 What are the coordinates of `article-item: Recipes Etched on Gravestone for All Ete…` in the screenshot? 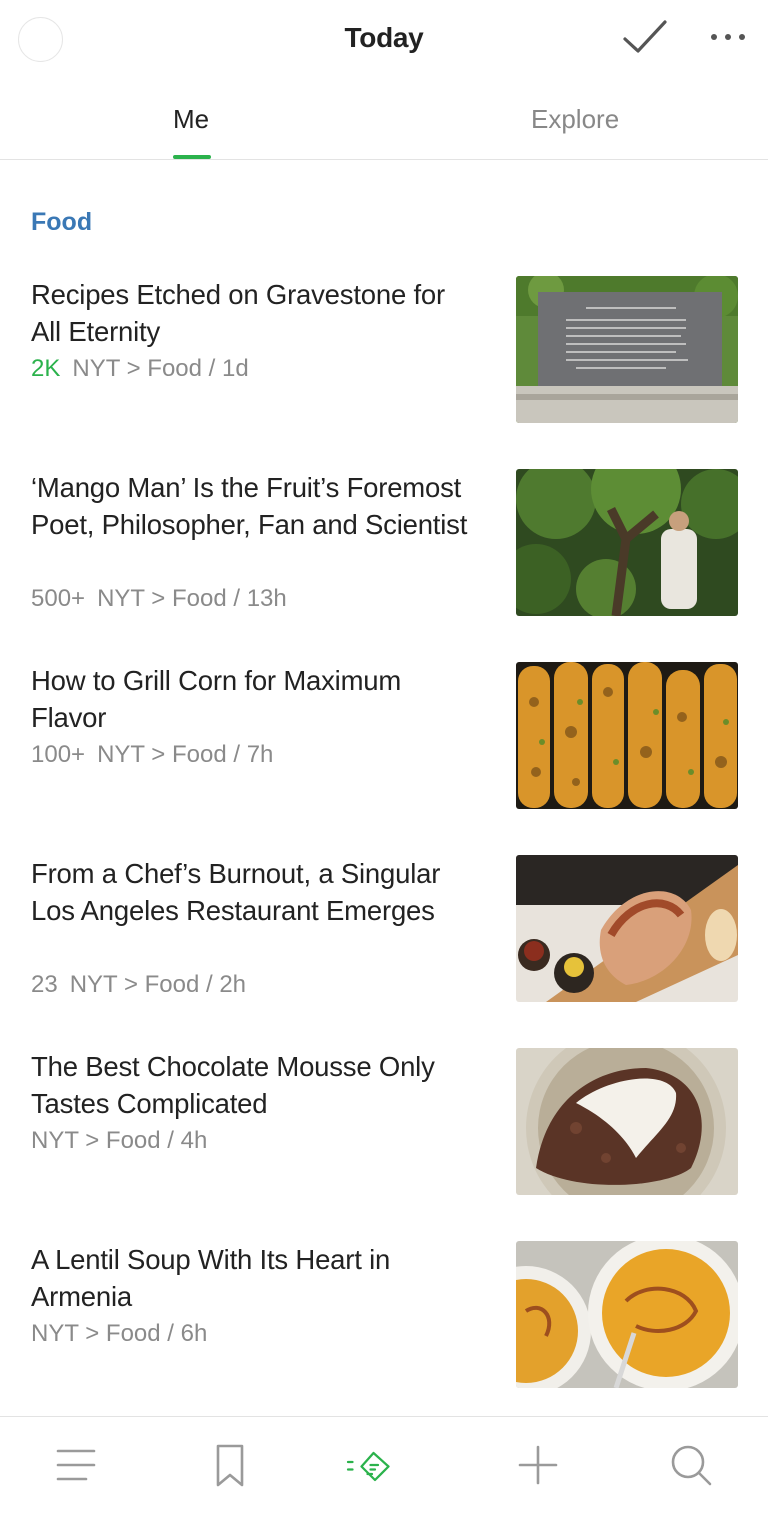 It's located at (384, 372).